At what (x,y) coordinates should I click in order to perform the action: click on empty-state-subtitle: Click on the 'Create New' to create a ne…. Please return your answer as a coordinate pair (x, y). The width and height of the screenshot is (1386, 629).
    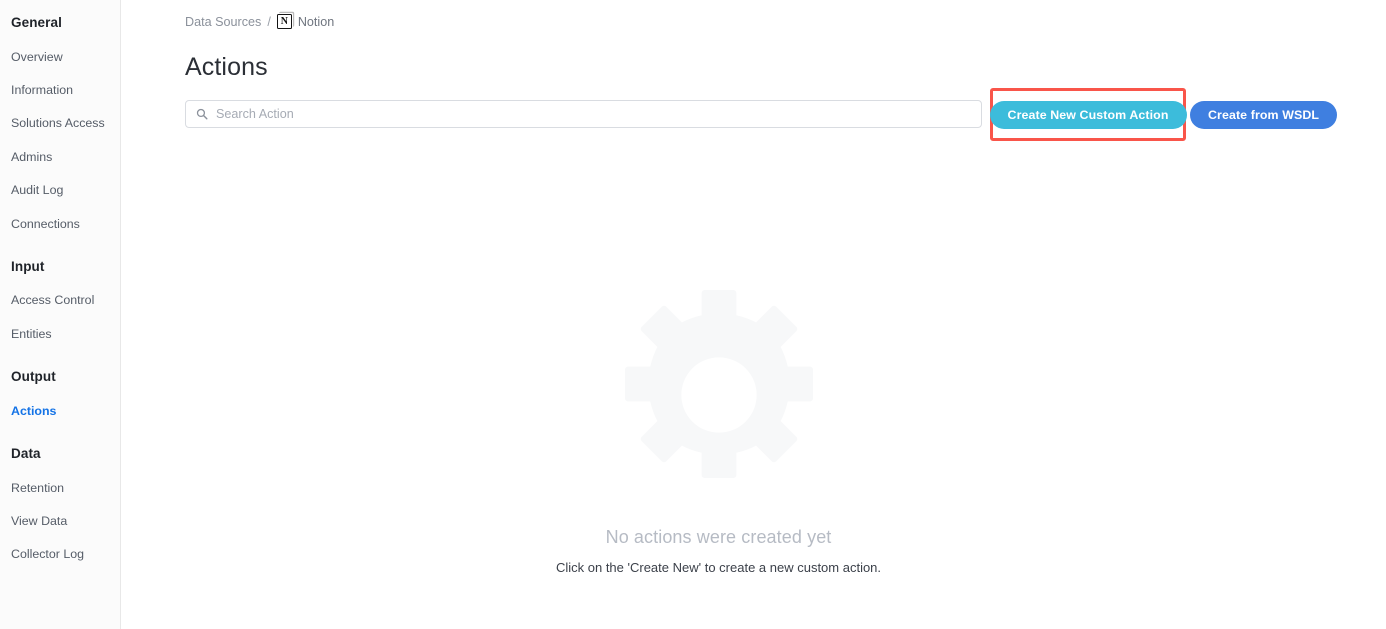
    Looking at the image, I should click on (718, 567).